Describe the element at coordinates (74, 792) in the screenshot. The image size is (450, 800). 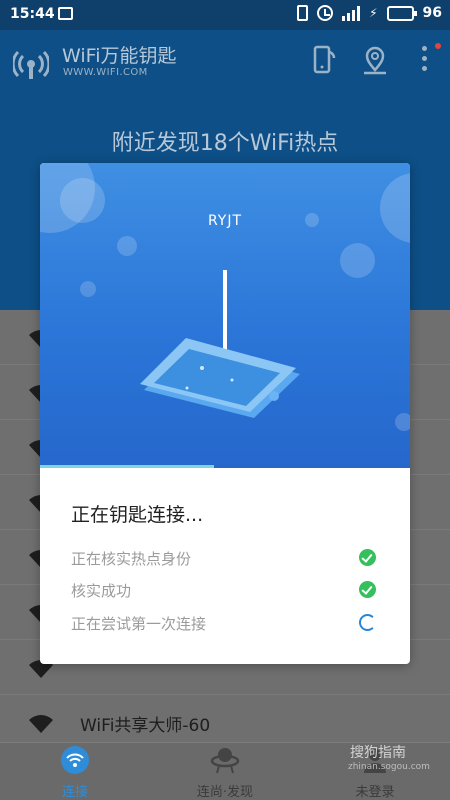
I see `tab-connect-label: 连接` at that location.